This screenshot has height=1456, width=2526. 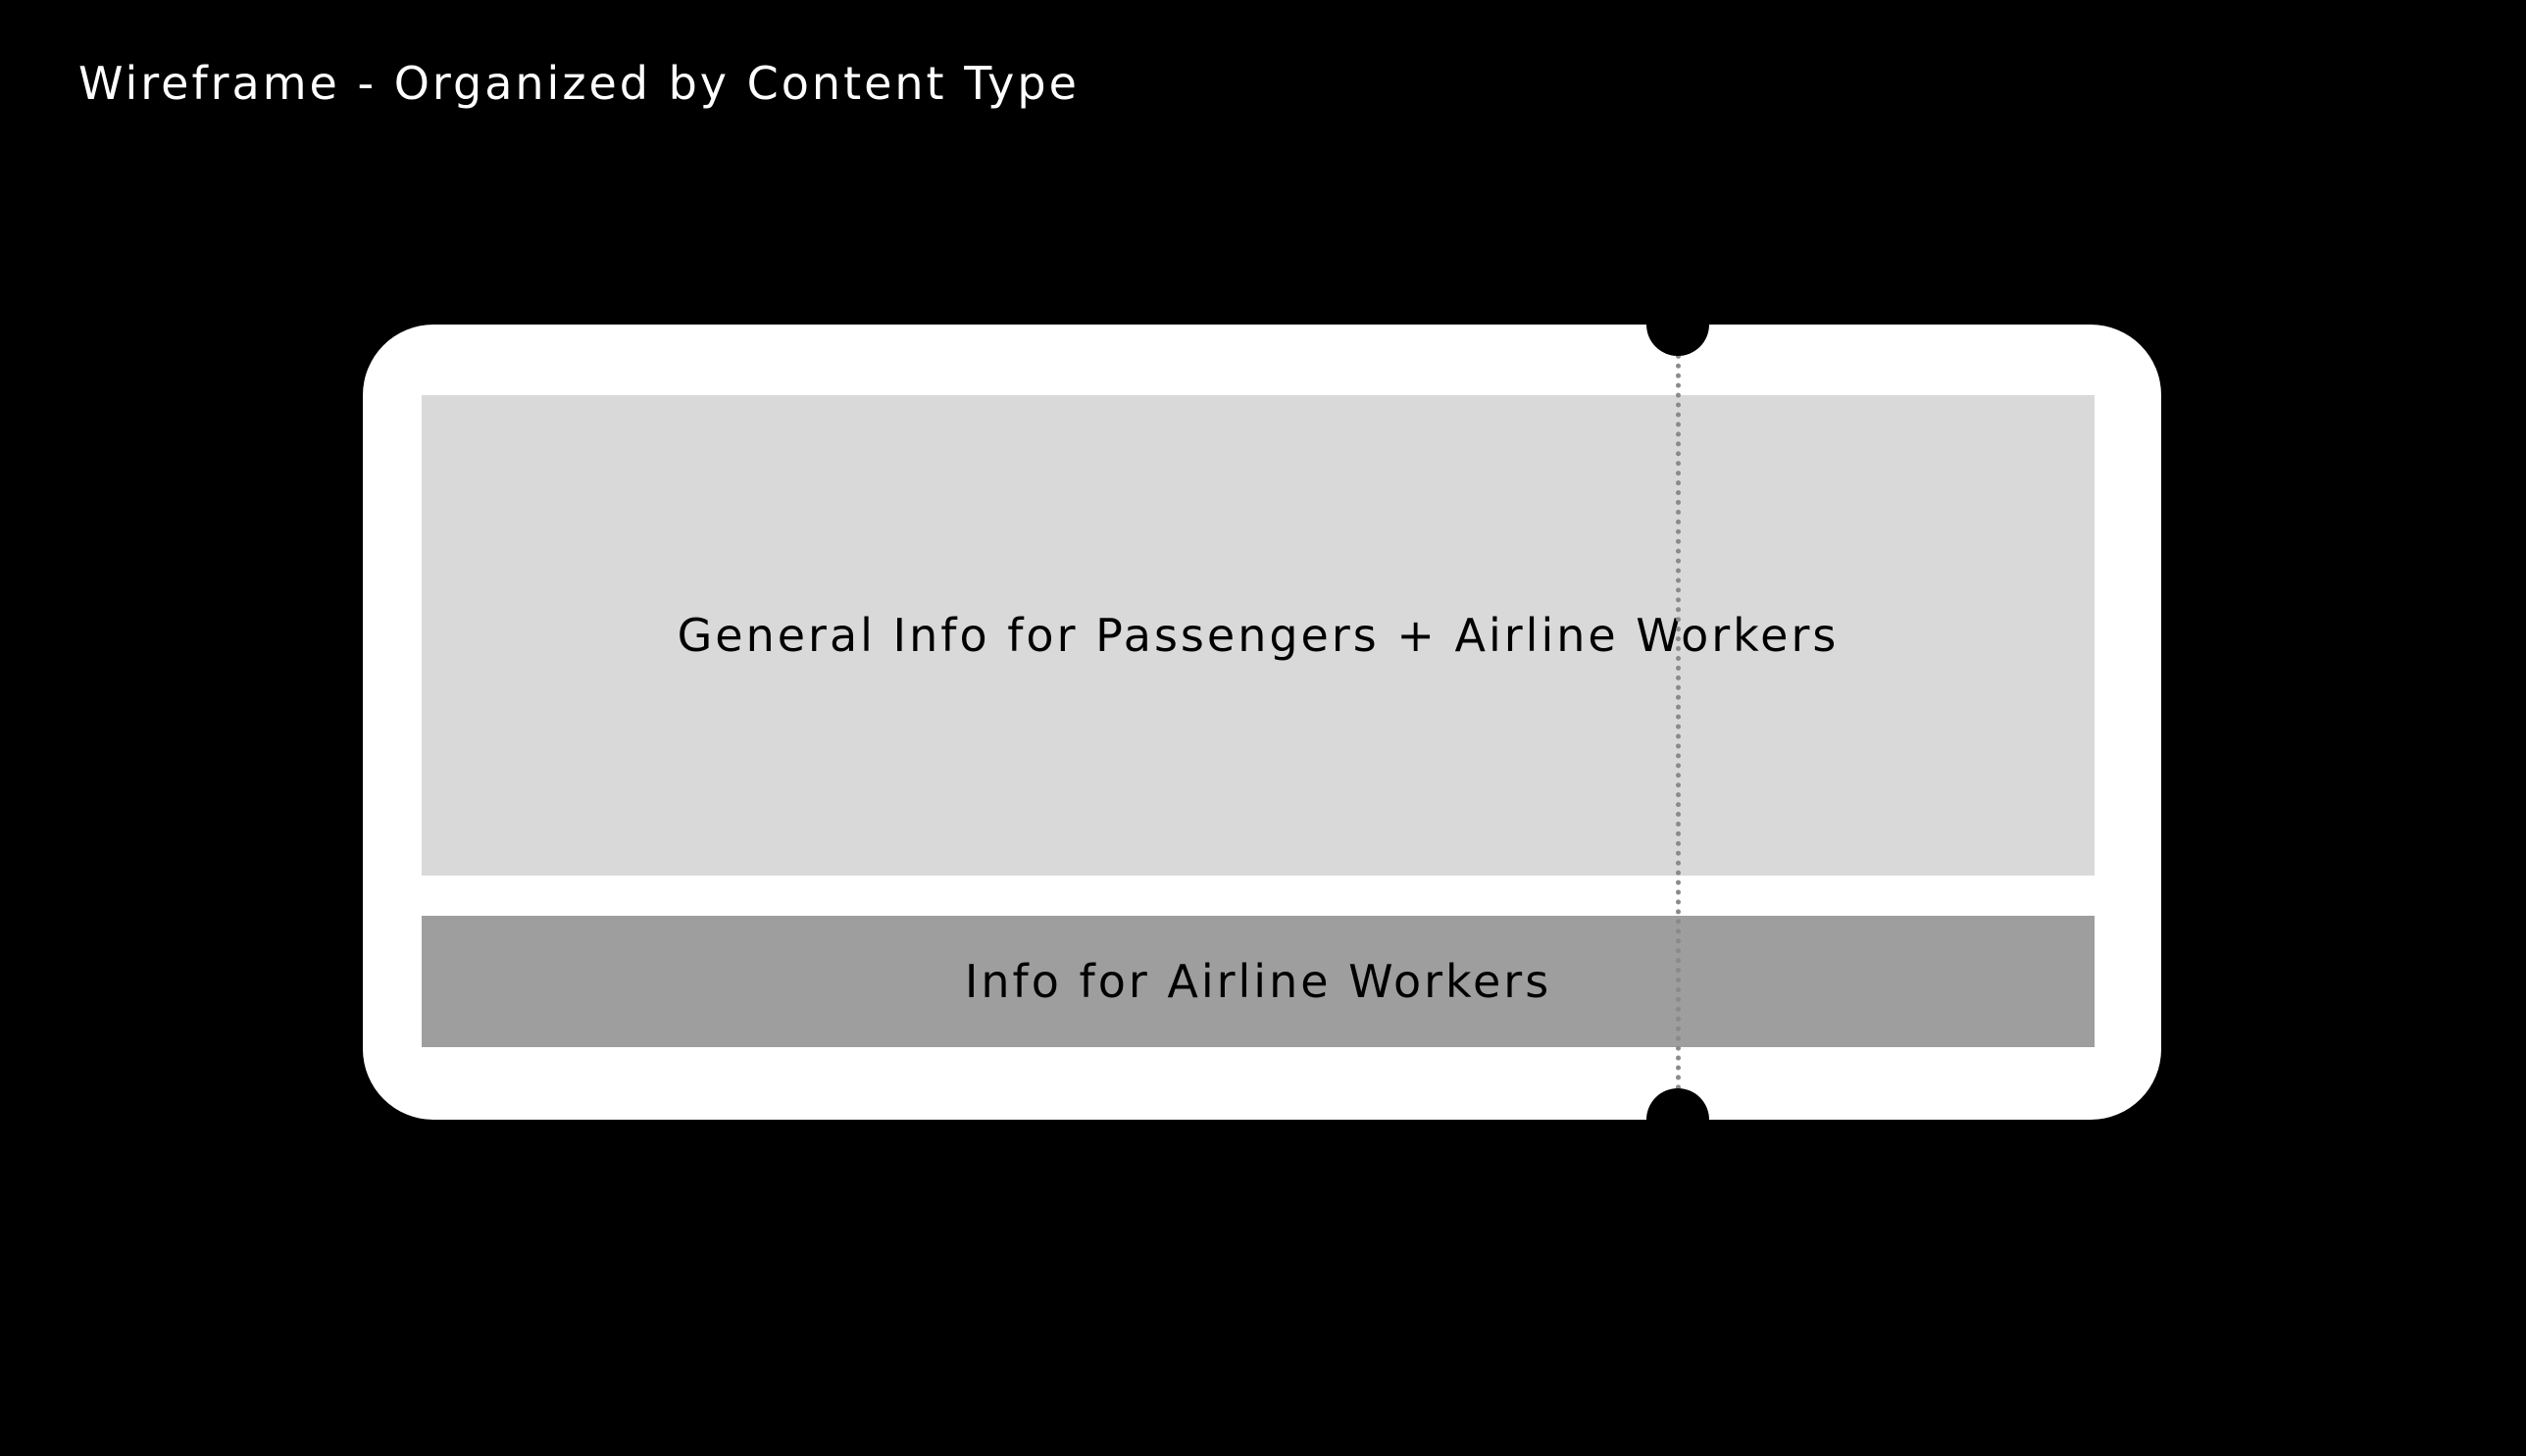 I want to click on airline-workers-label: Info for Airline Workers, so click(x=1258, y=981).